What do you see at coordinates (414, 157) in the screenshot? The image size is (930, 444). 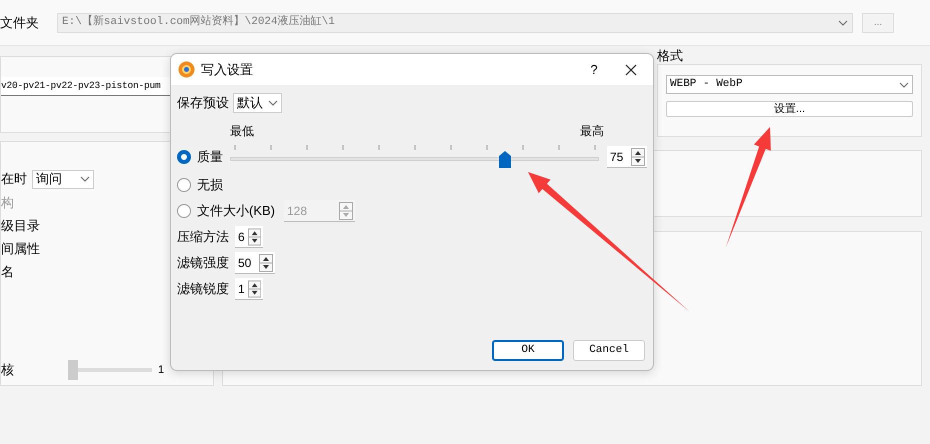 I see `quality-slider` at bounding box center [414, 157].